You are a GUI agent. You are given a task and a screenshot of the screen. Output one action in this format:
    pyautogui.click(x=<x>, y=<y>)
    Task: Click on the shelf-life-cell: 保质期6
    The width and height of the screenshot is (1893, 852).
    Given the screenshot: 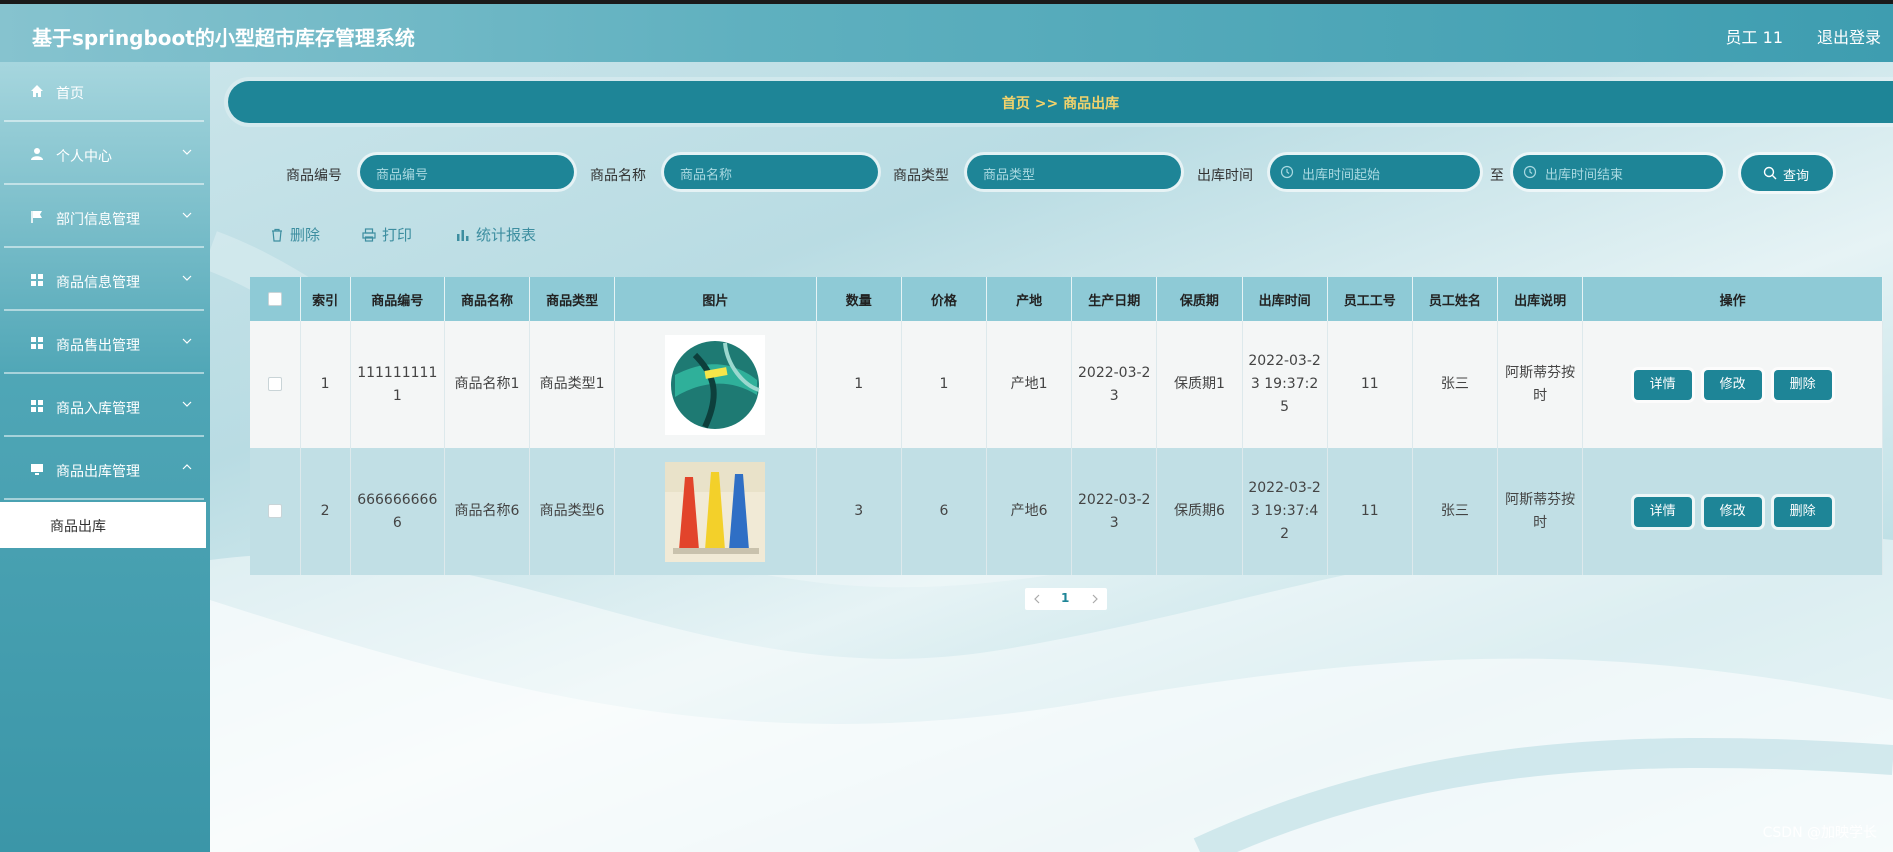 What is the action you would take?
    pyautogui.click(x=1199, y=511)
    